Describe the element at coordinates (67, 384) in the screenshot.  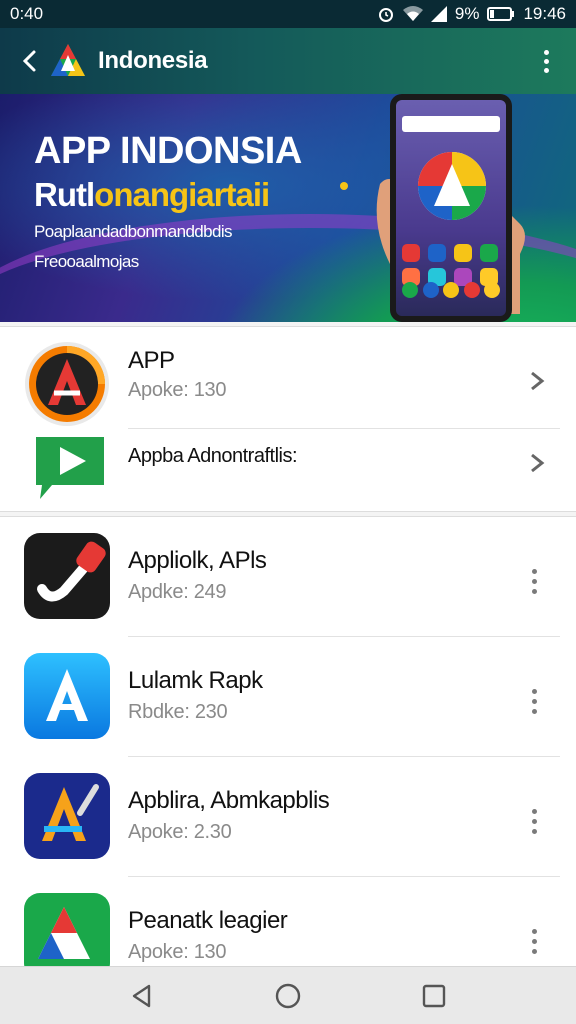
I see `app-icon-a-ring` at that location.